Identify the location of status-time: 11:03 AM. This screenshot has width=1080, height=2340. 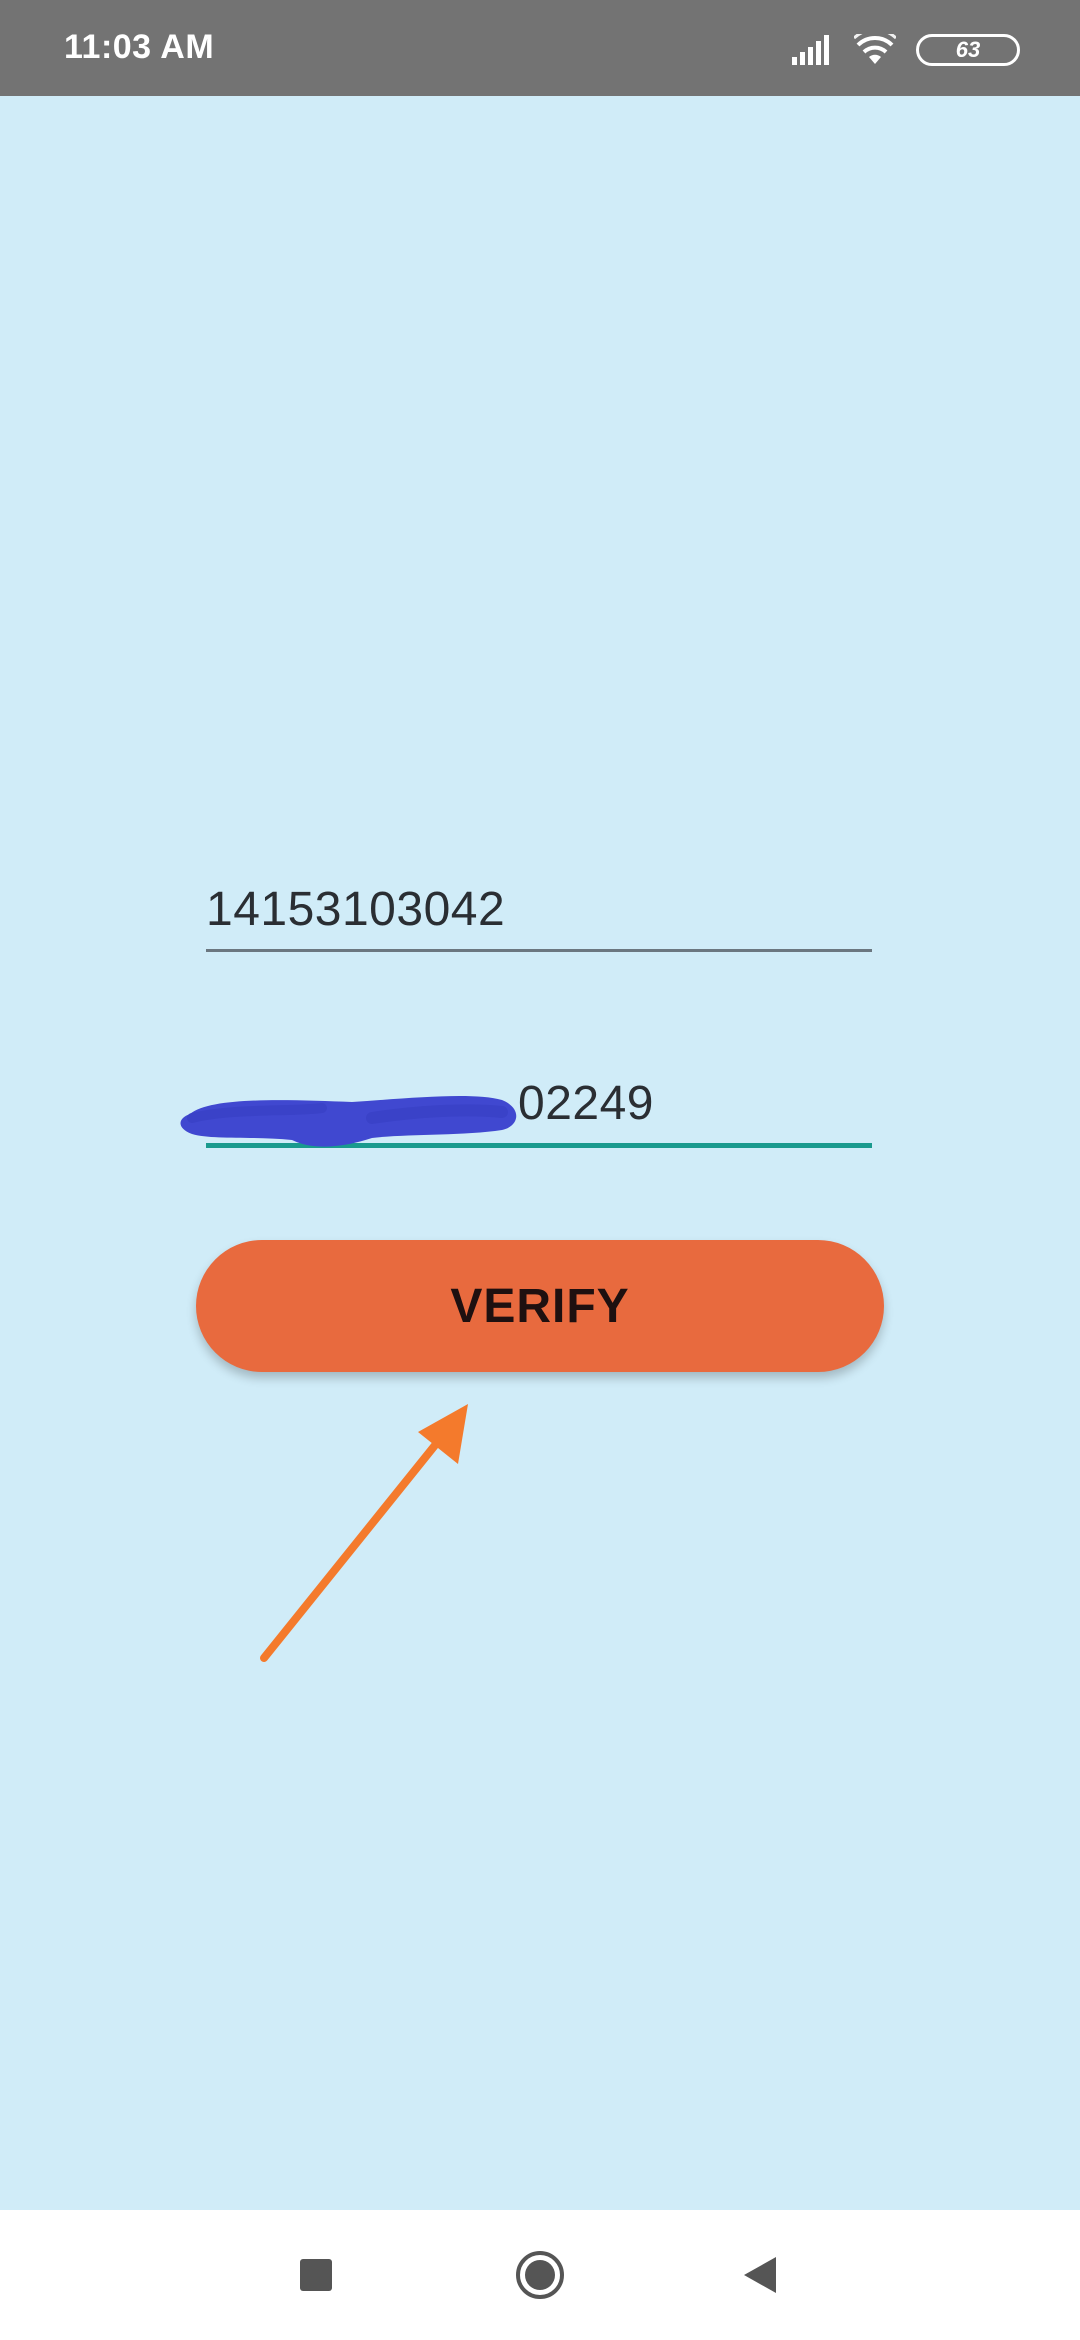
(139, 47).